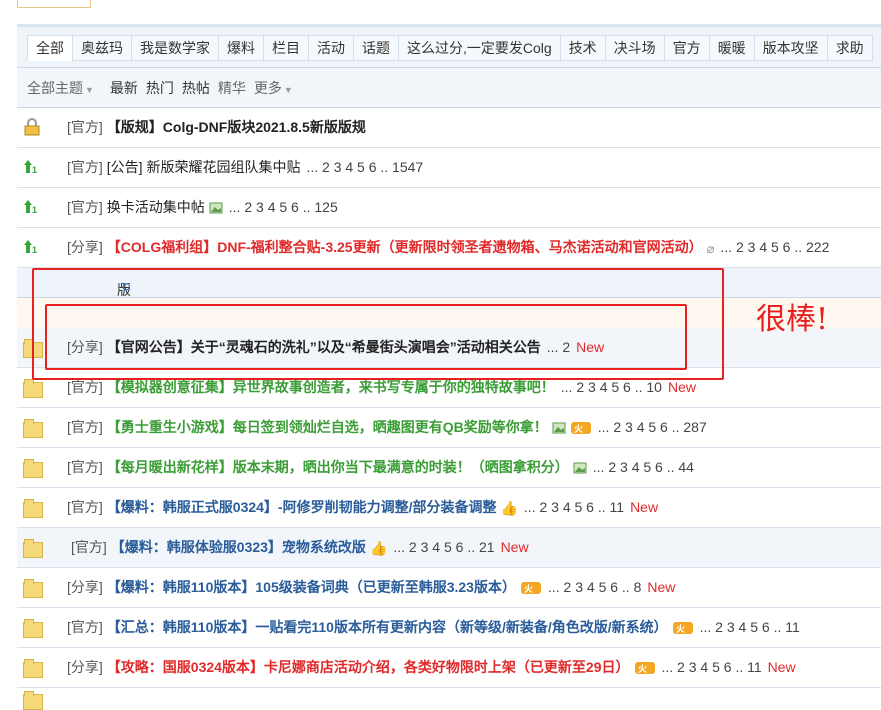 Image resolution: width=881 pixels, height=710 pixels. Describe the element at coordinates (338, 467) in the screenshot. I see `thread-title: 【每月暖出新花样】版本末期，晒出你当下最满意的时装！（晒图拿积分）` at that location.